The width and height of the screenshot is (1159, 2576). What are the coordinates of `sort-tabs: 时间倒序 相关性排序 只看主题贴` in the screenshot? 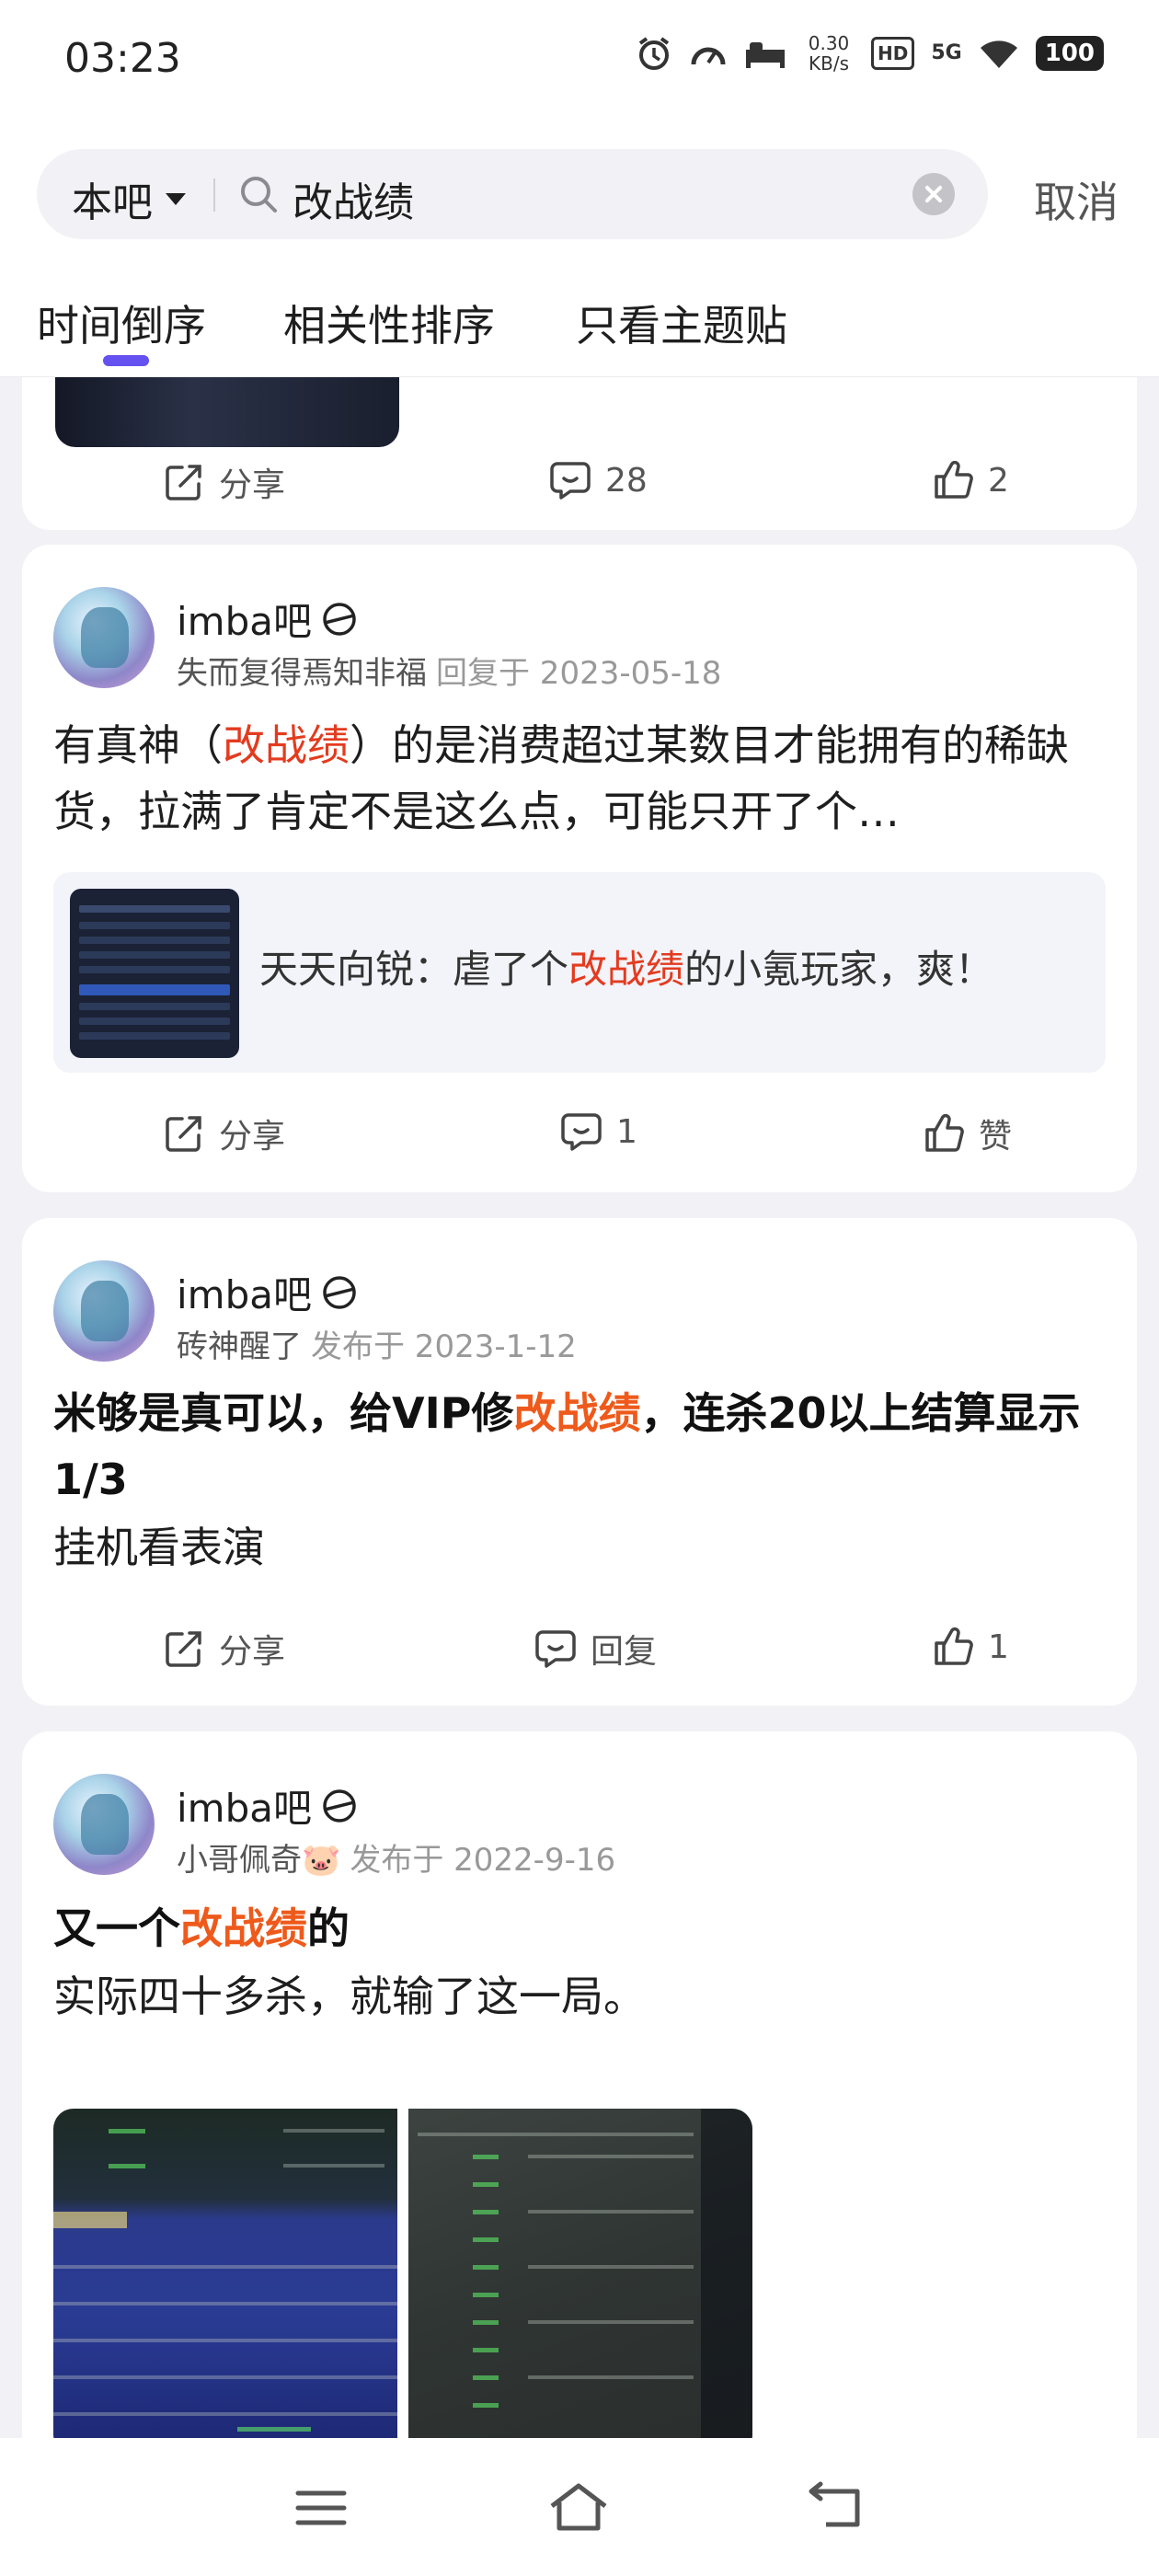 It's located at (579, 322).